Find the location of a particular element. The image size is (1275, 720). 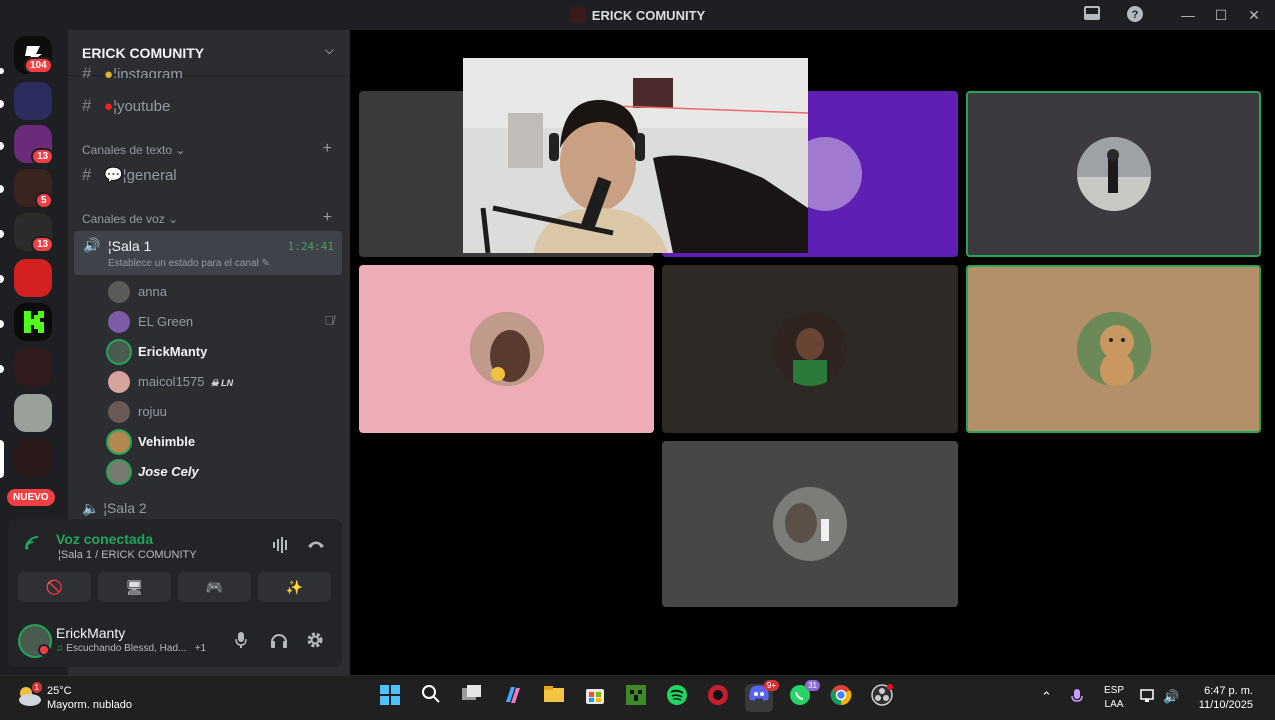

activities-button: 🎮 is located at coordinates (214, 587).